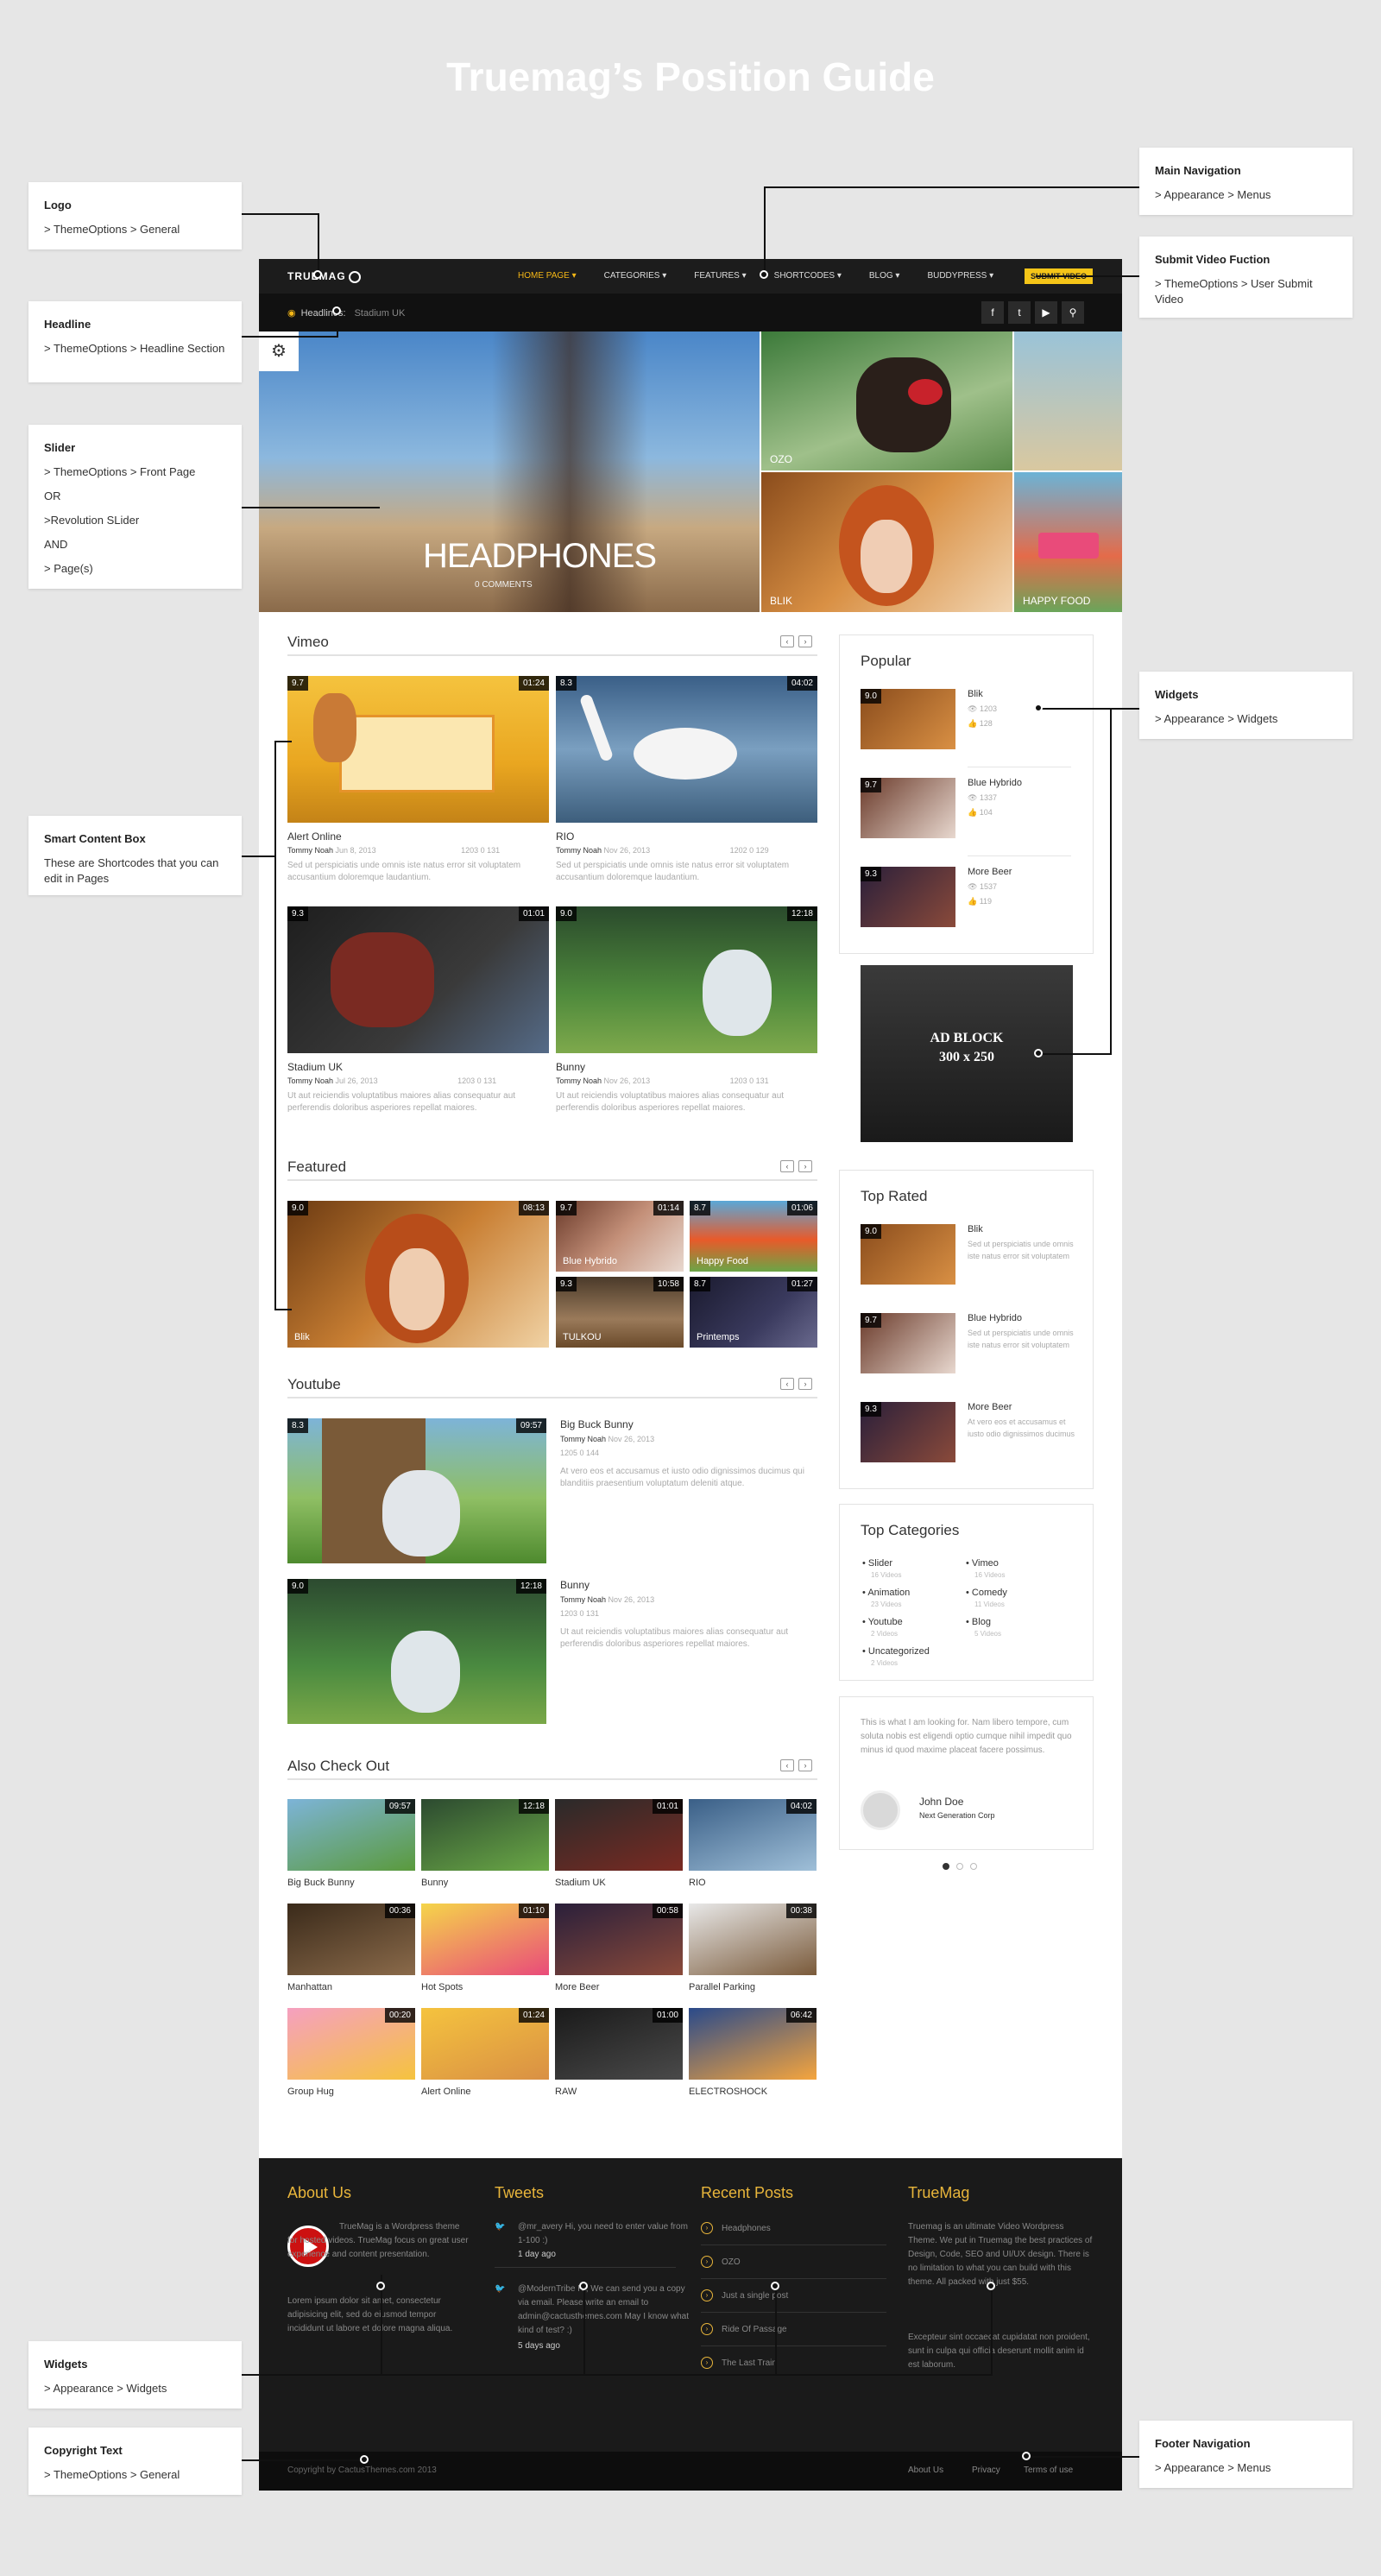 This screenshot has width=1381, height=2576. I want to click on also-title: Big Buck Bunny, so click(321, 1883).